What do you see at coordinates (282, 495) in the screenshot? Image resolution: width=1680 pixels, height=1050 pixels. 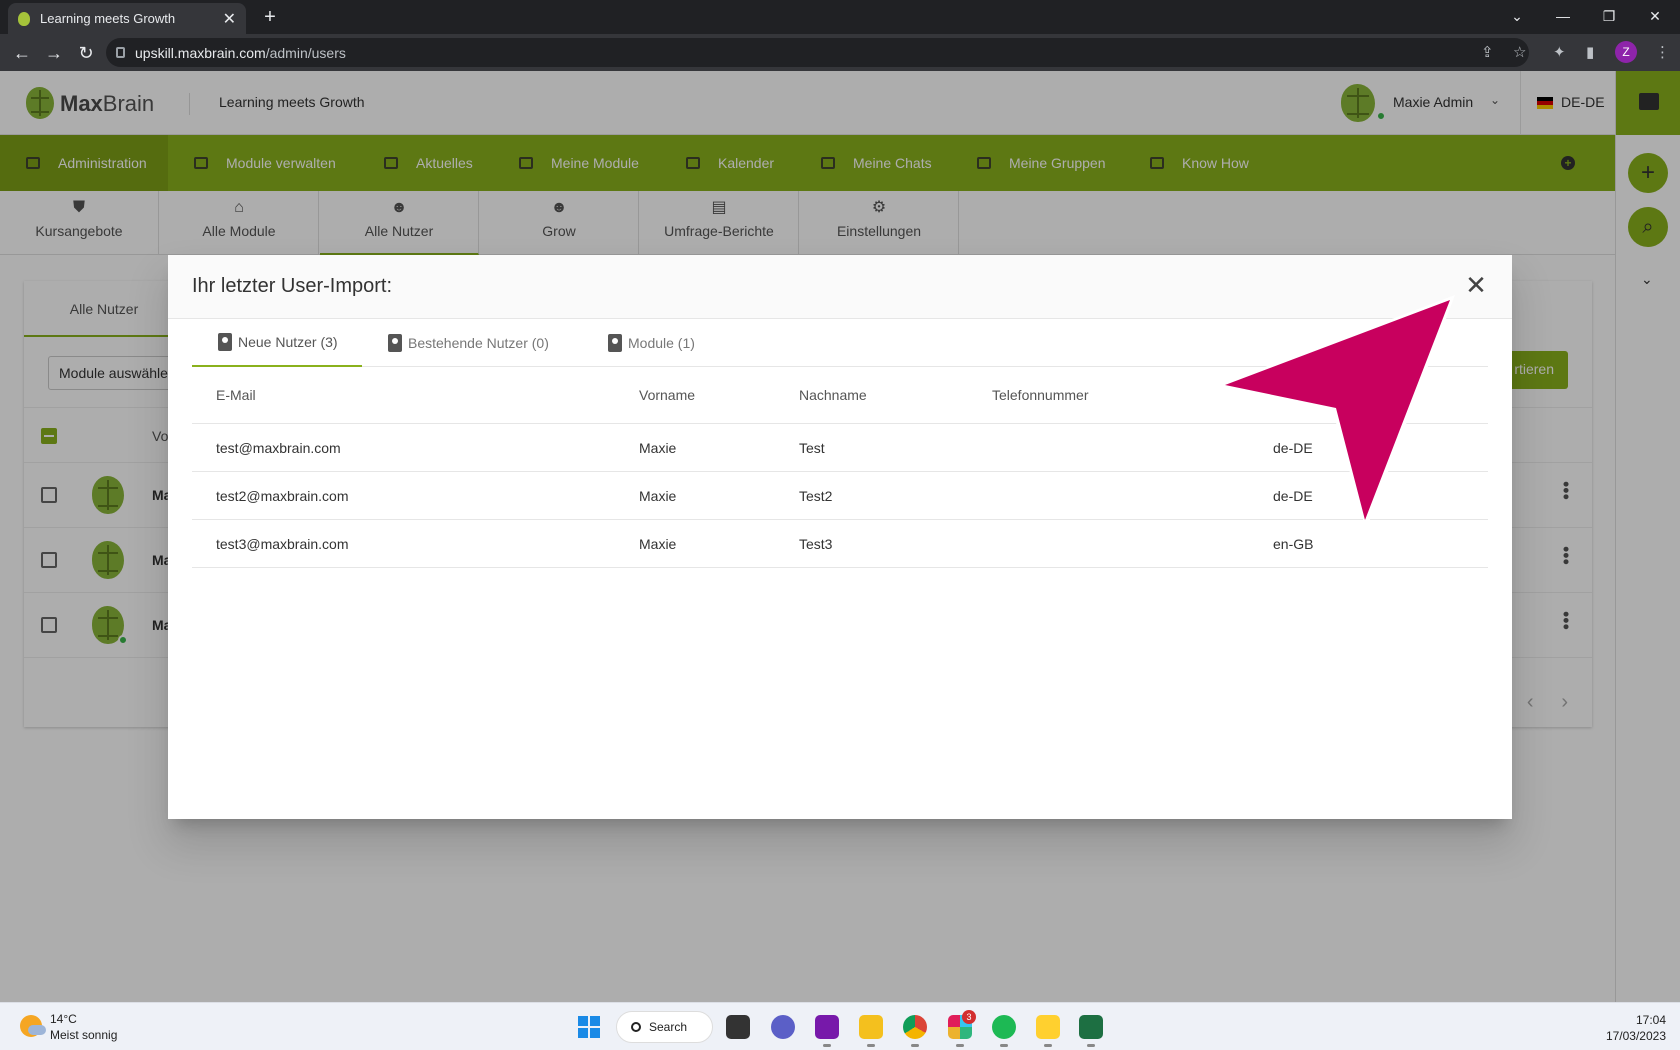 I see `cell-email: test2@maxbrain.com` at bounding box center [282, 495].